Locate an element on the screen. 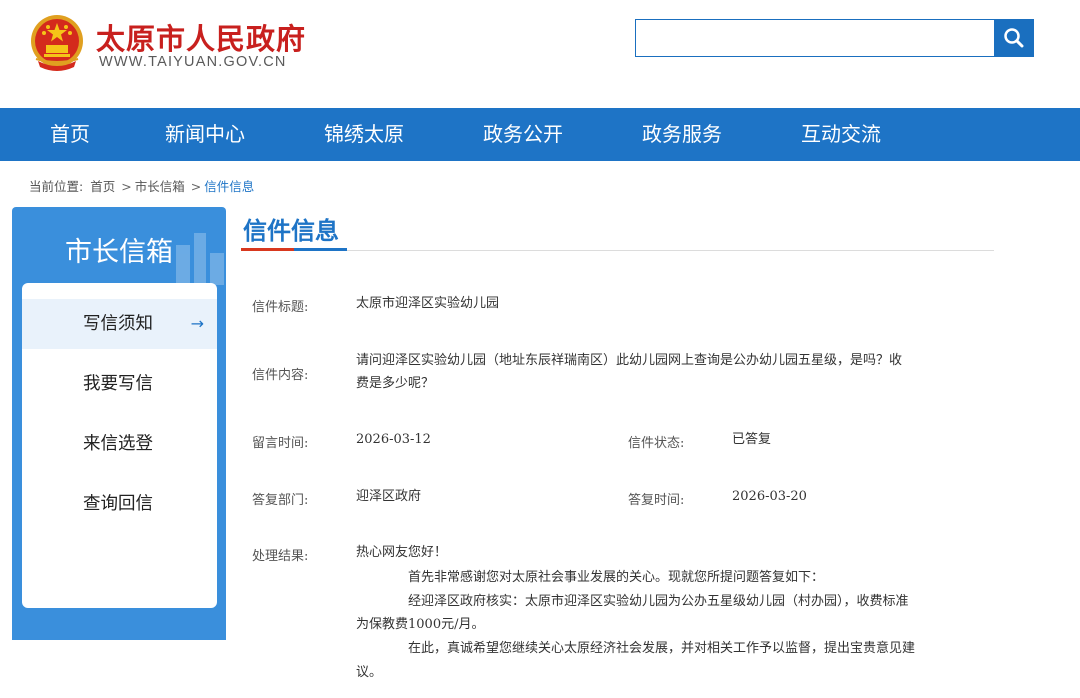  result-line-3: 经迎泽区政府核实：太原市迎泽区实验幼儿园为公办五星级幼儿园（村办园），收费标准 is located at coordinates (658, 601).